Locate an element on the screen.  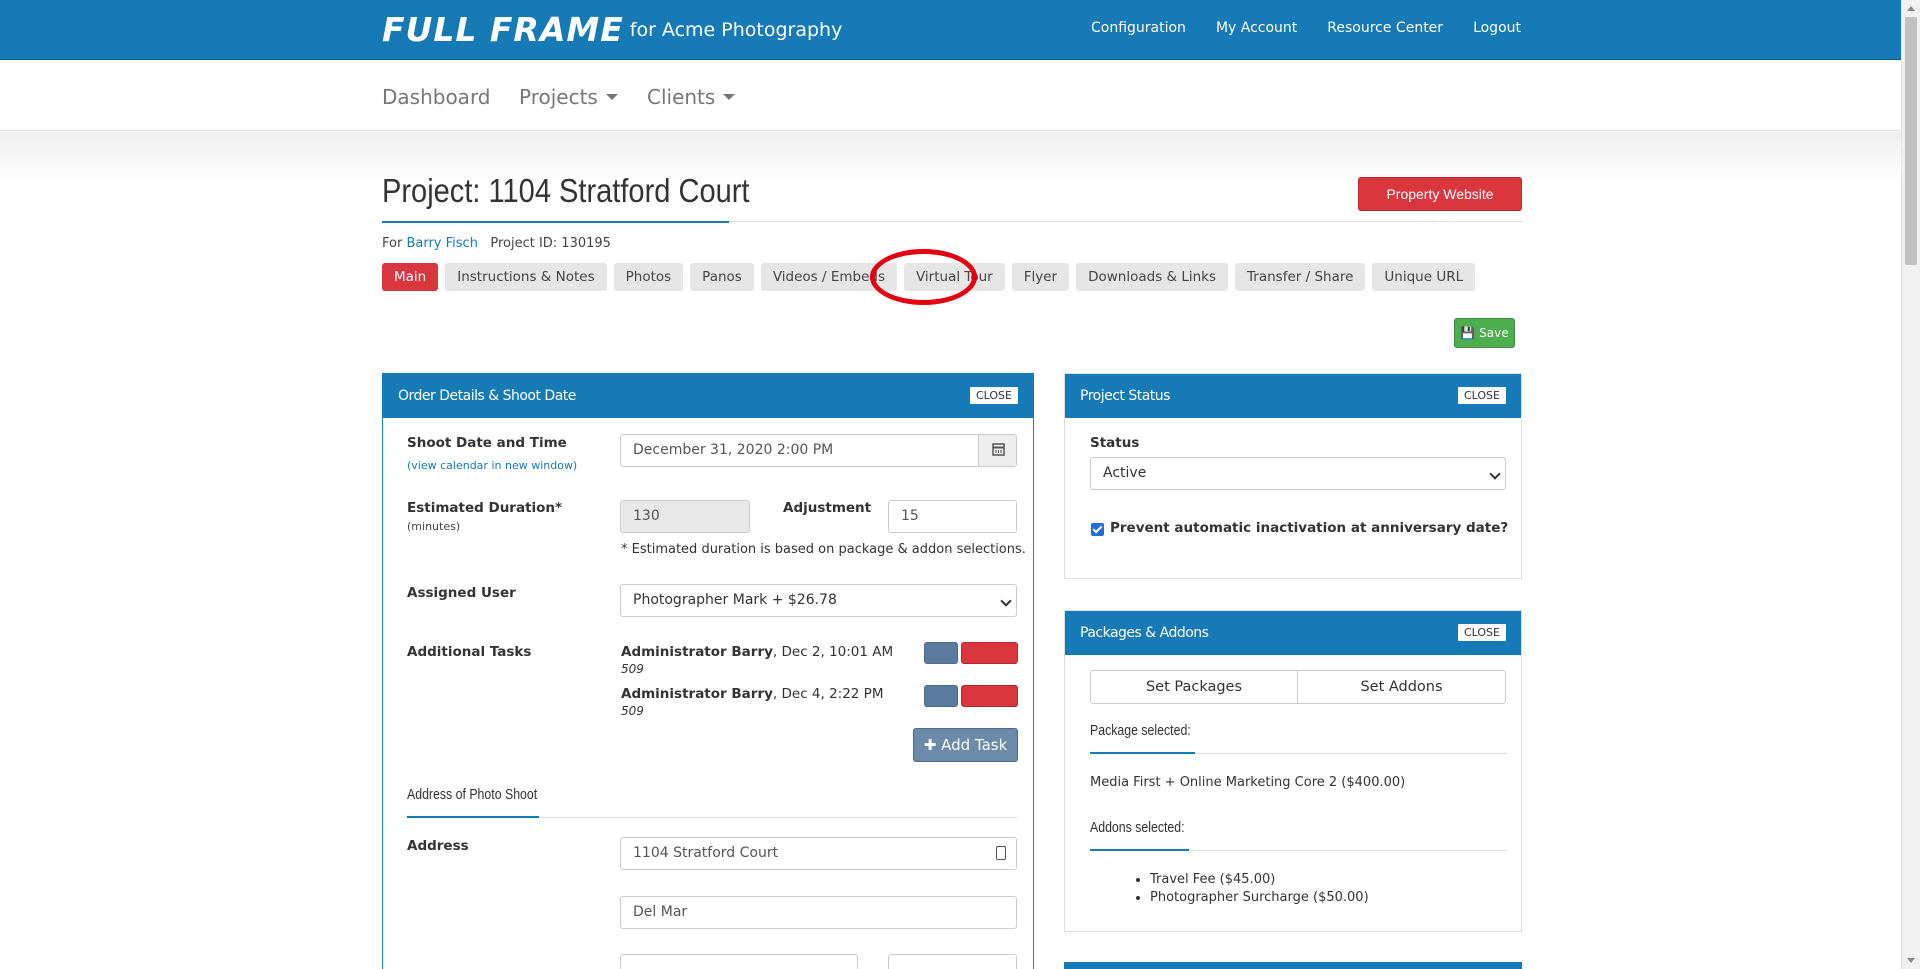
task-item: Administrator Barry, Dec 4, 2:22 PM is located at coordinates (752, 694).